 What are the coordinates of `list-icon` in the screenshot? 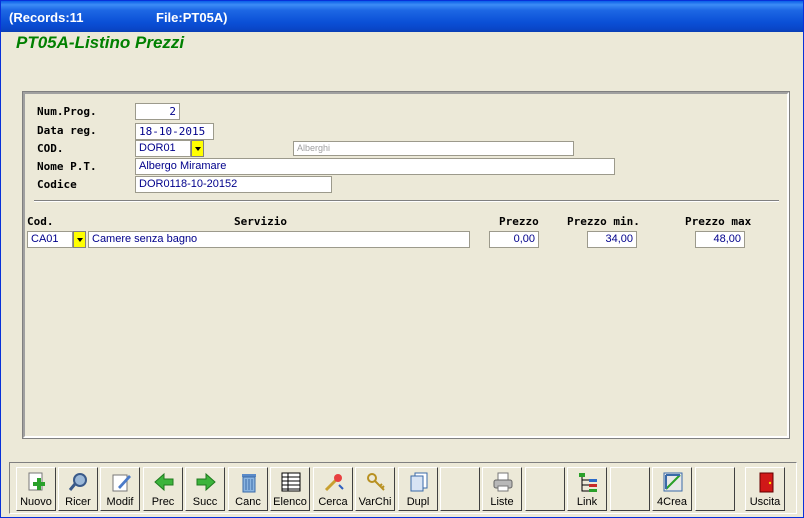 It's located at (291, 482).